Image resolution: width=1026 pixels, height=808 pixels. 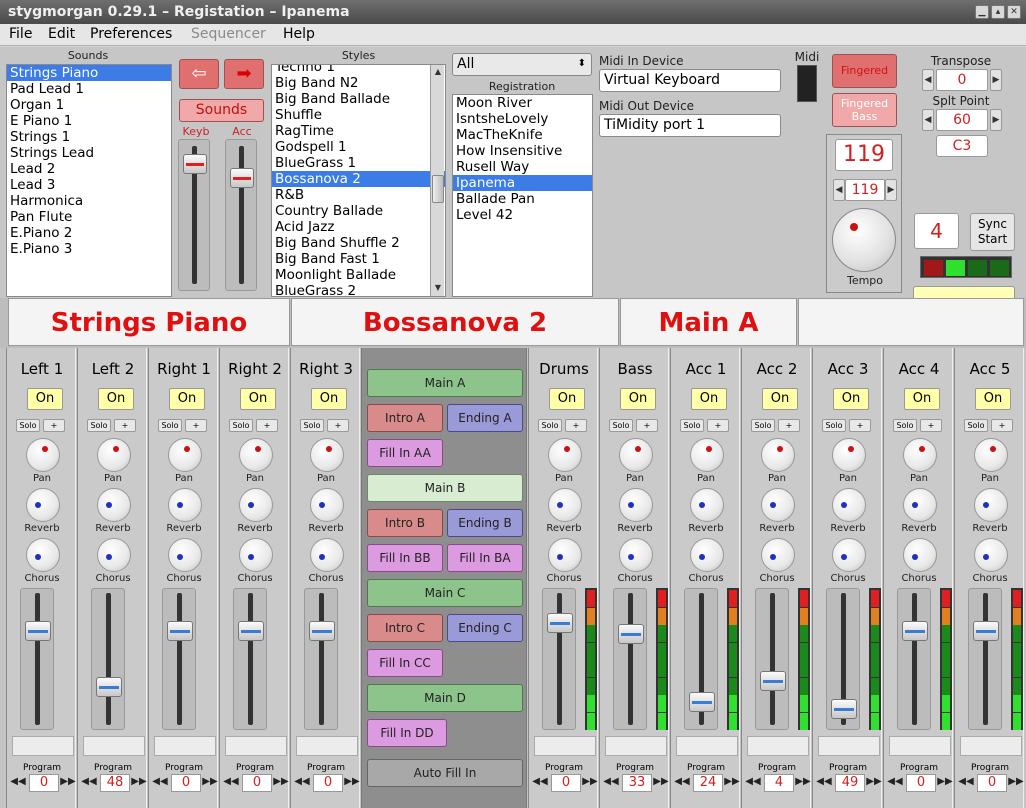 What do you see at coordinates (914, 659) in the screenshot?
I see `acc-4-volume-fader` at bounding box center [914, 659].